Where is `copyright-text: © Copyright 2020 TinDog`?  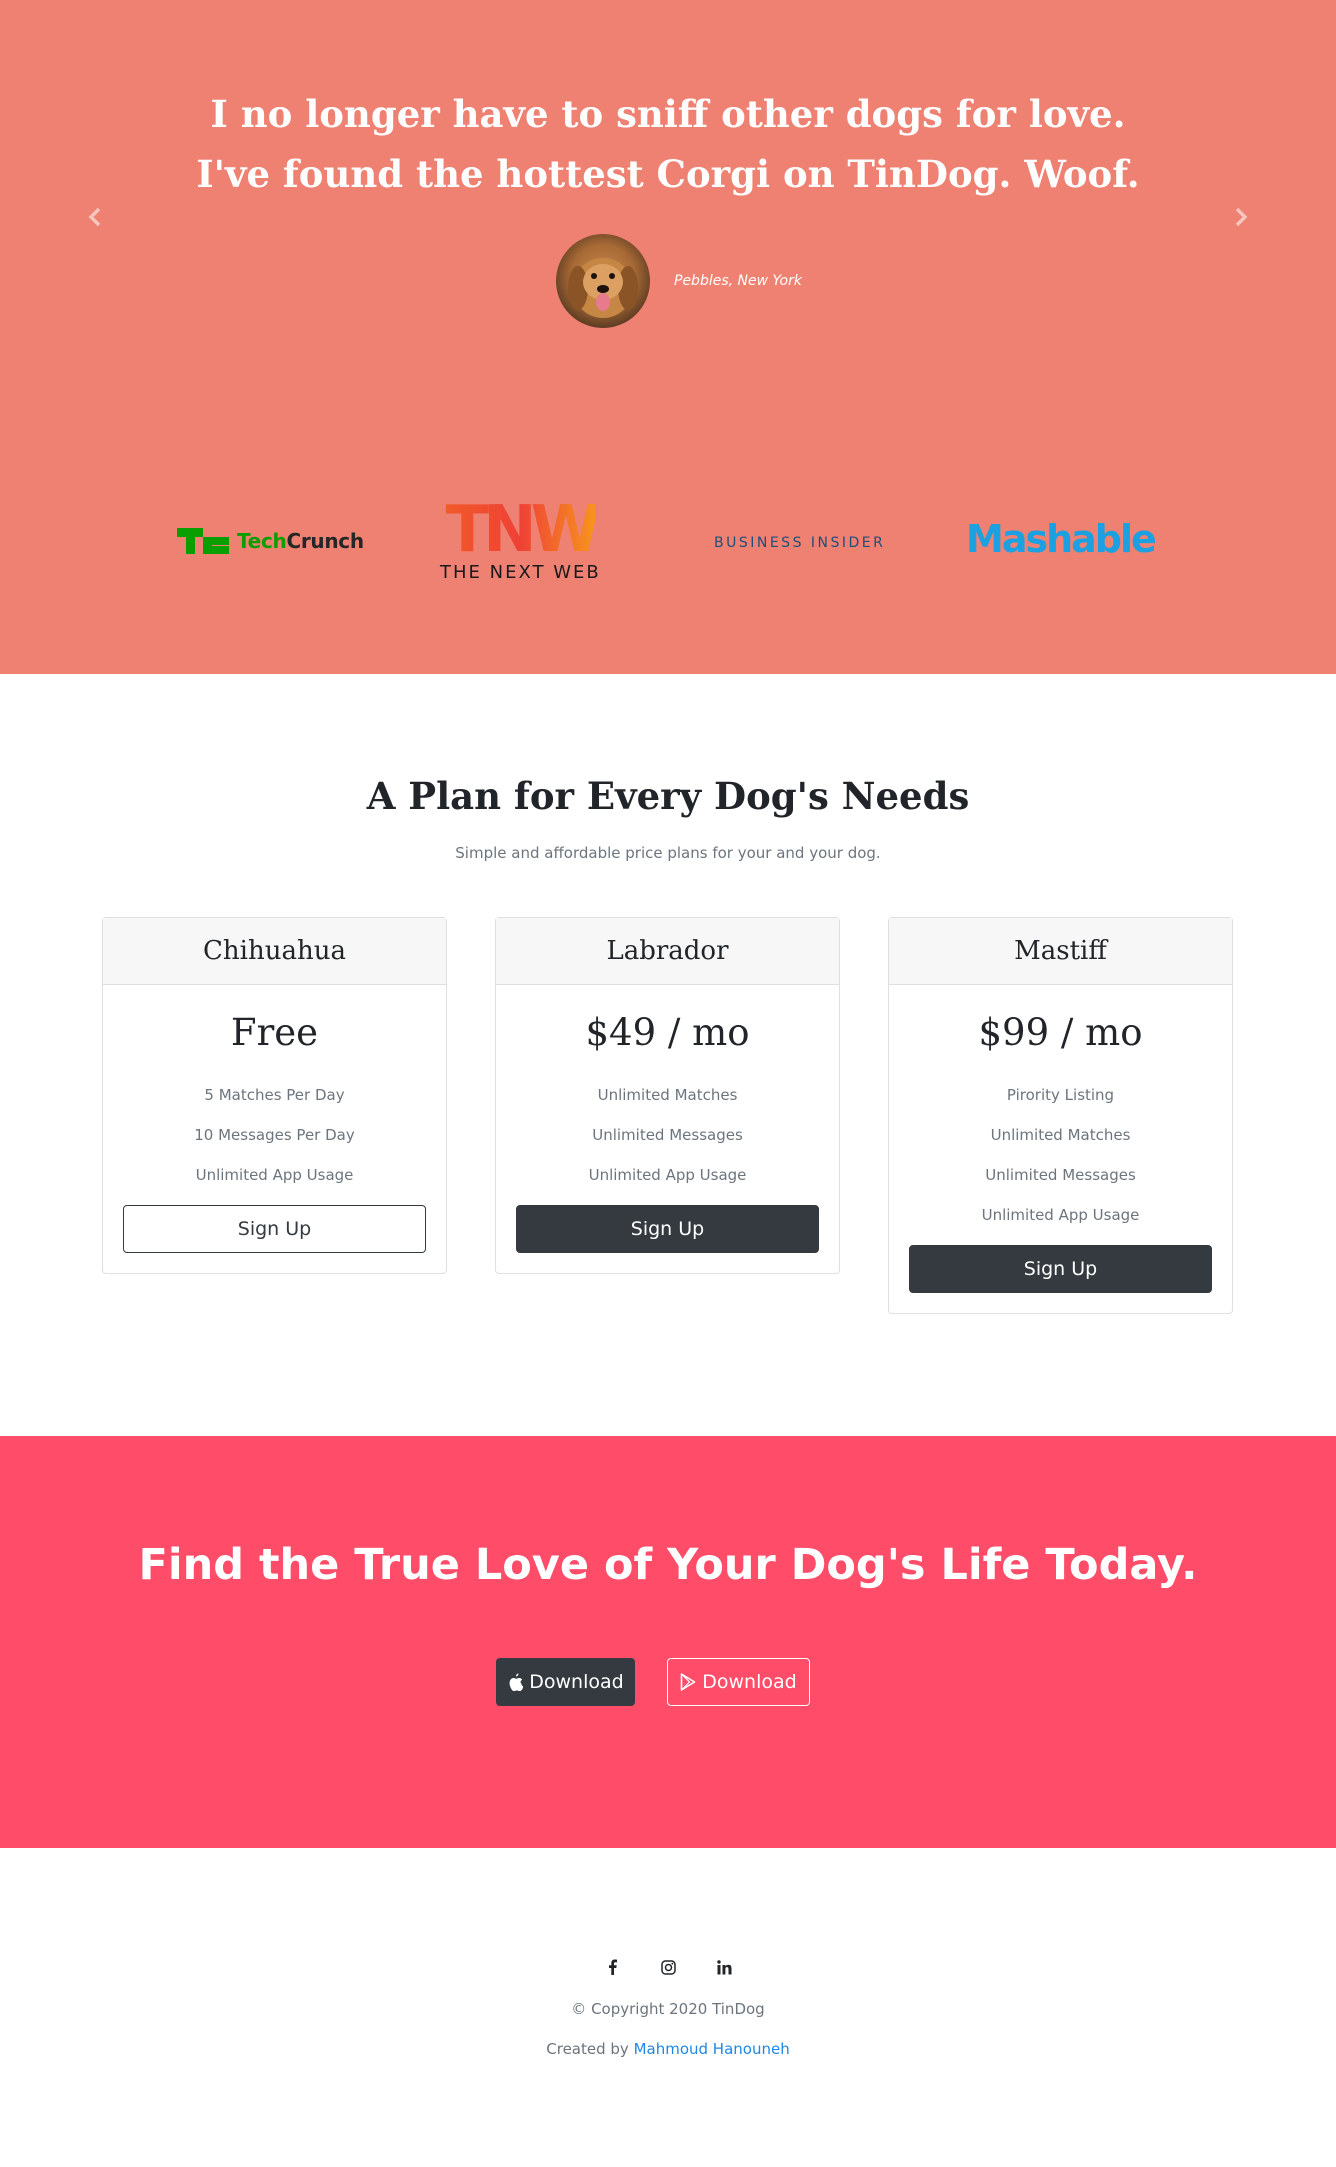
copyright-text: © Copyright 2020 TinDog is located at coordinates (668, 2009).